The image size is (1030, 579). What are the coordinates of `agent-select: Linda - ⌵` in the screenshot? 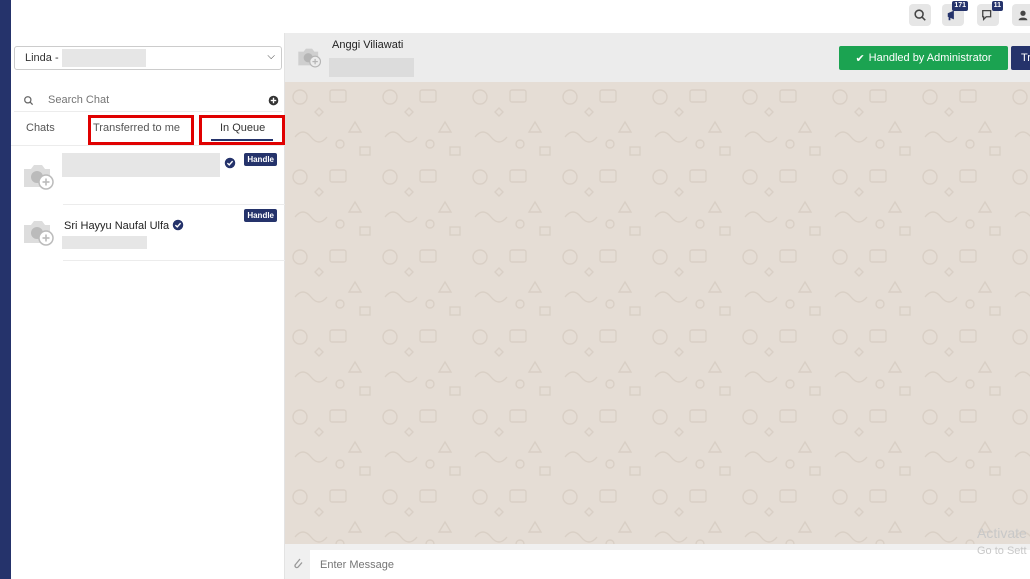 It's located at (148, 58).